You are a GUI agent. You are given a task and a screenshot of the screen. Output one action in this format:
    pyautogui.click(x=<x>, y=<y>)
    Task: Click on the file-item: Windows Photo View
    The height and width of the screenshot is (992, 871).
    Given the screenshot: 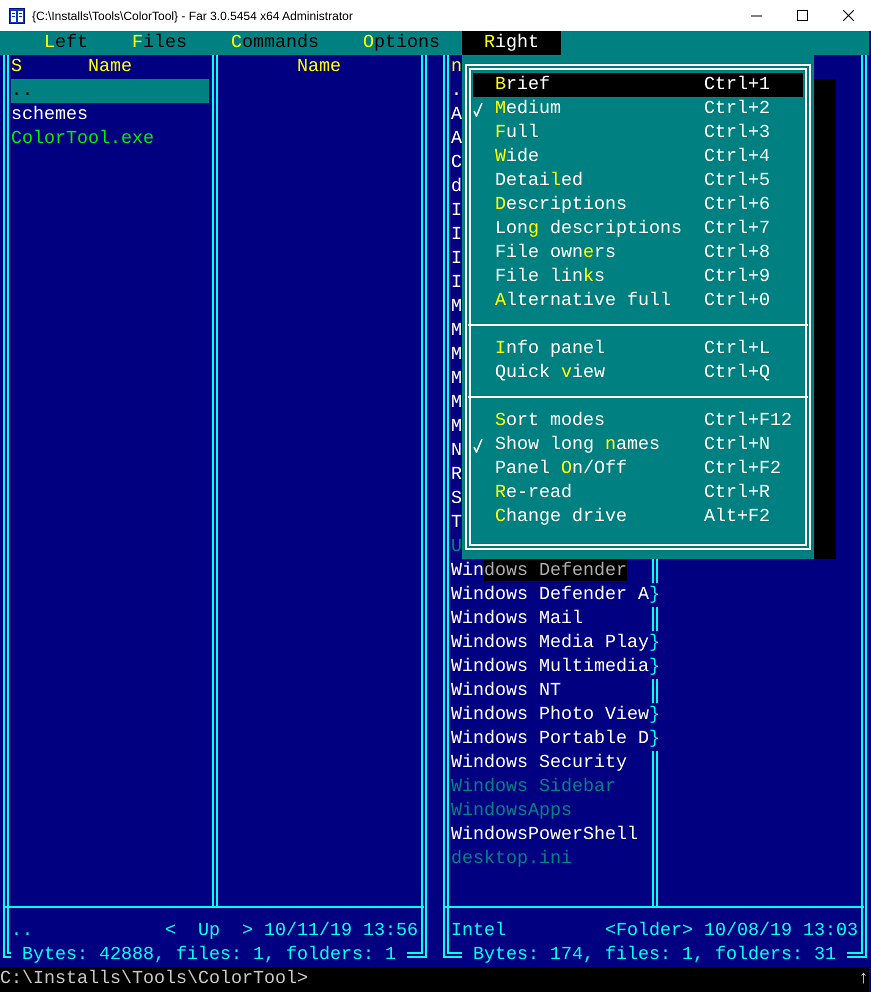 What is the action you would take?
    pyautogui.click(x=550, y=715)
    